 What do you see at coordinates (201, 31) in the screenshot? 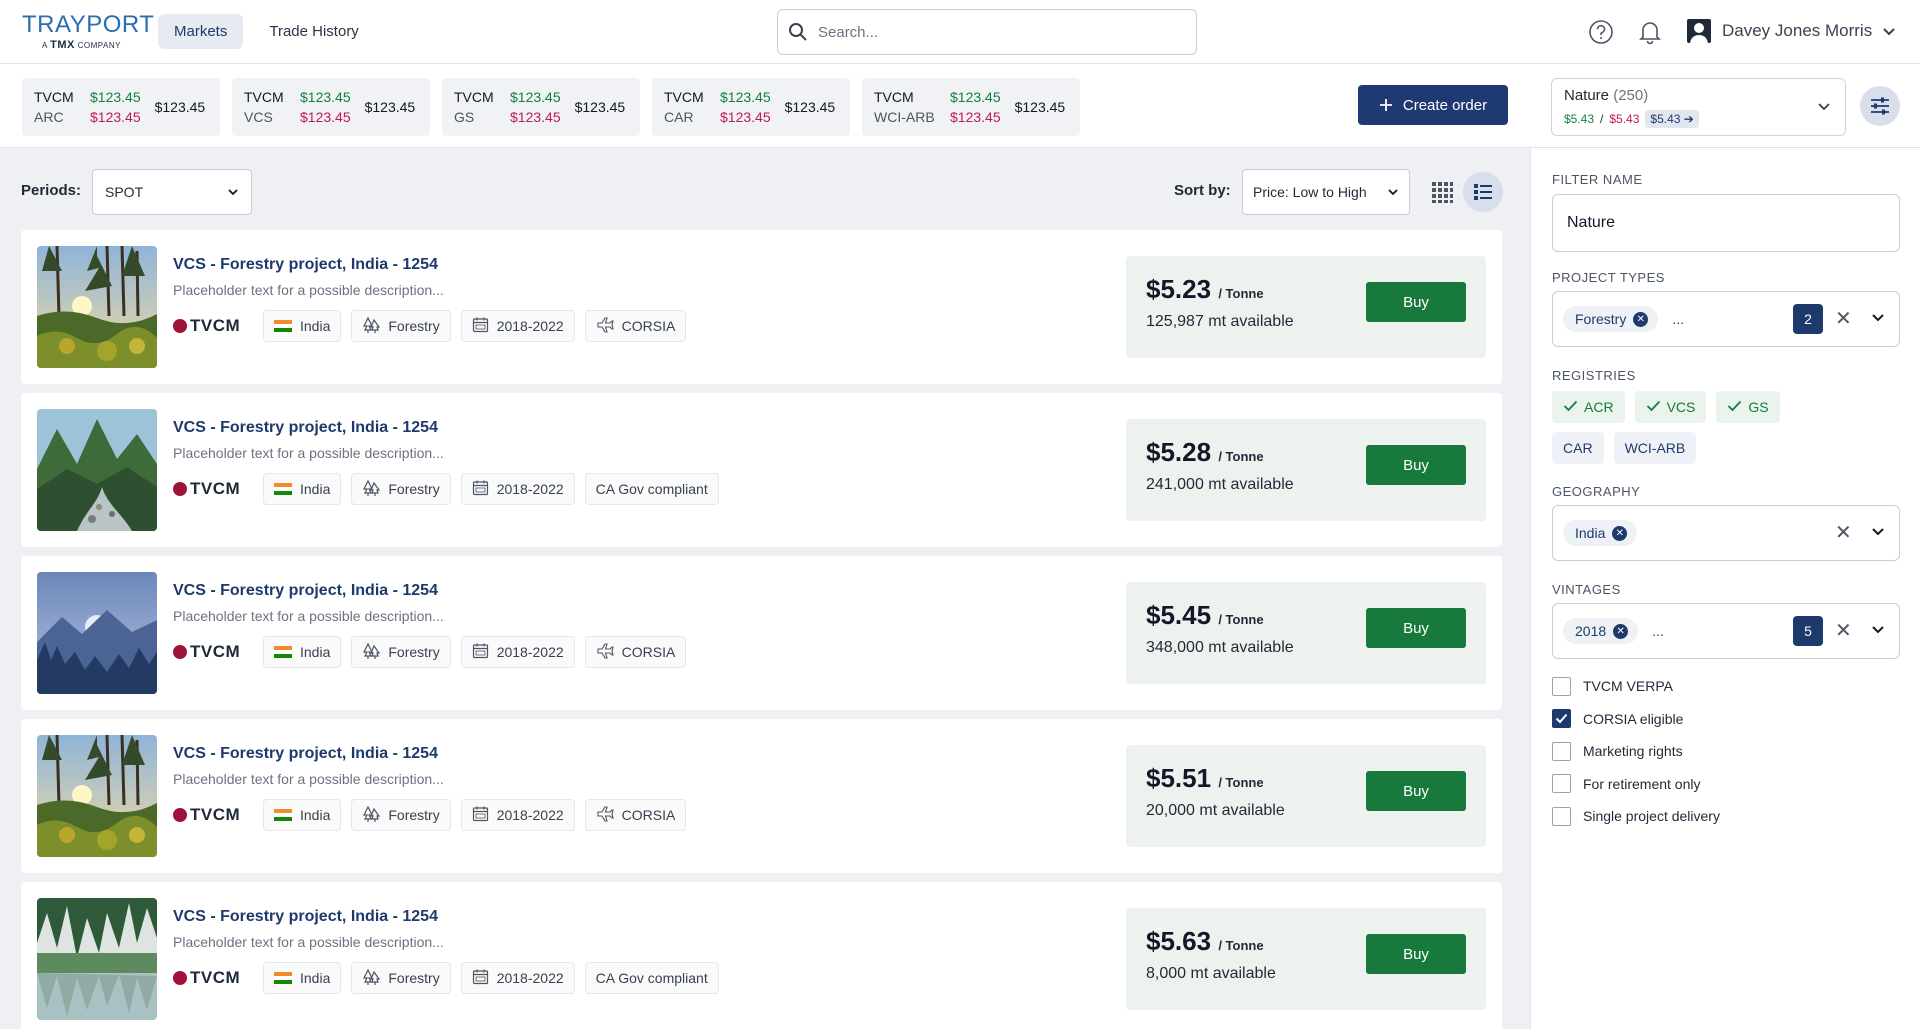
I see `nav-tab-markets: Markets` at bounding box center [201, 31].